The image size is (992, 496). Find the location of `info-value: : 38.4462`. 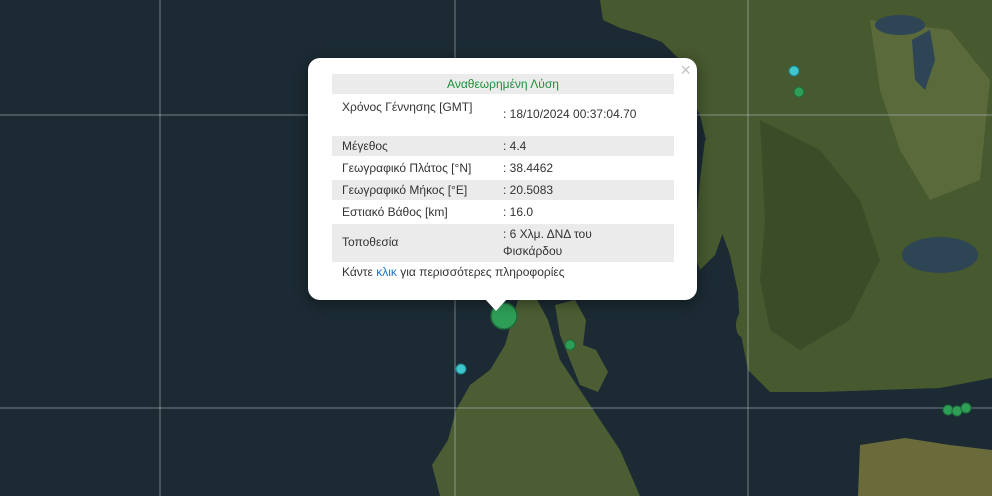

info-value: : 38.4462 is located at coordinates (528, 168).